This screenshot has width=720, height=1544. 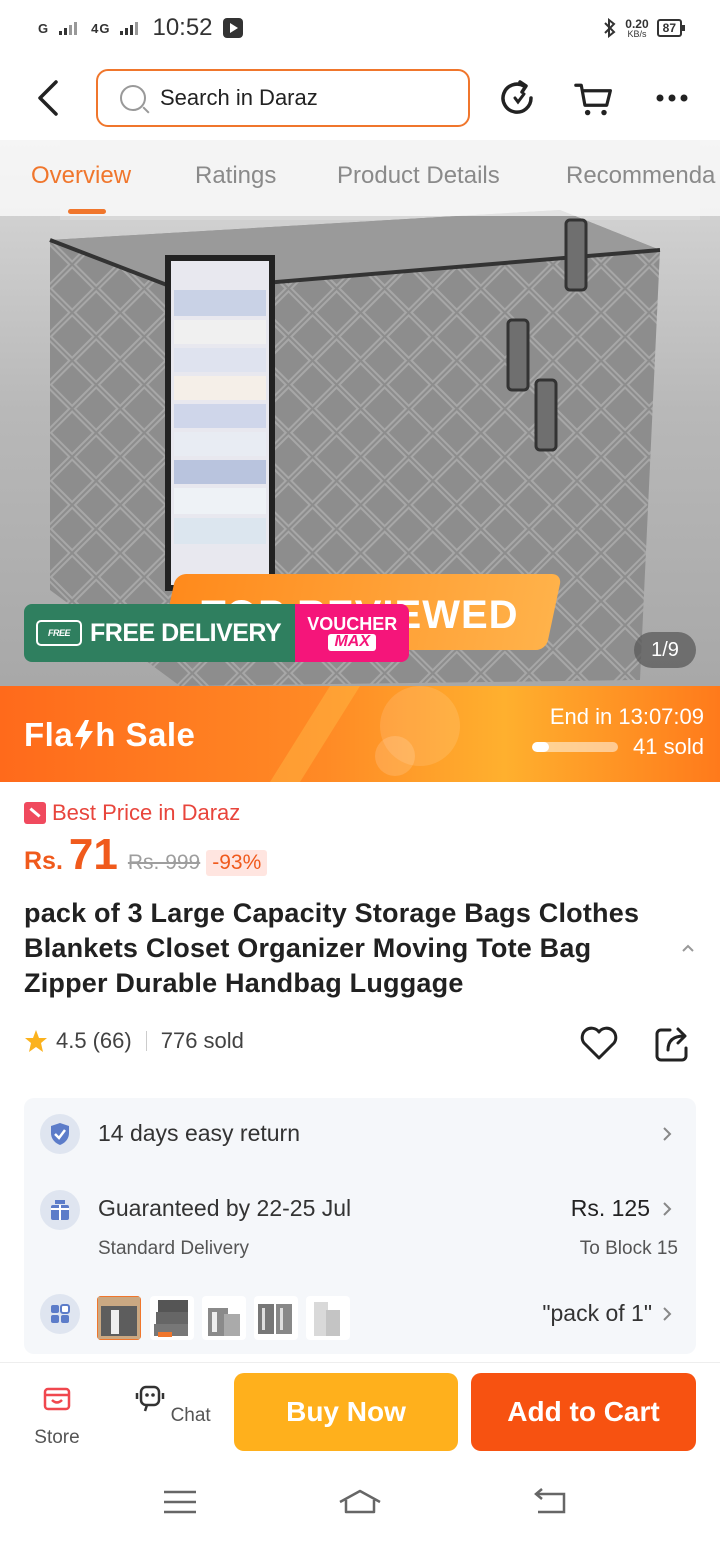 I want to click on refresh-icon, so click(x=518, y=98).